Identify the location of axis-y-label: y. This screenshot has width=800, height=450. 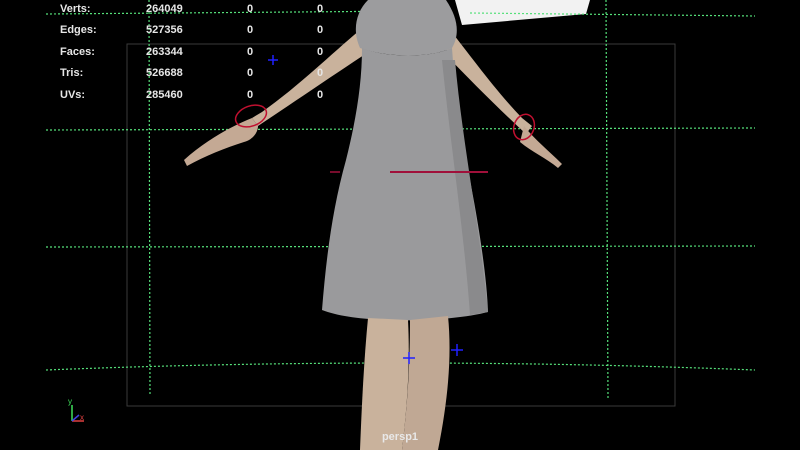
(70, 401).